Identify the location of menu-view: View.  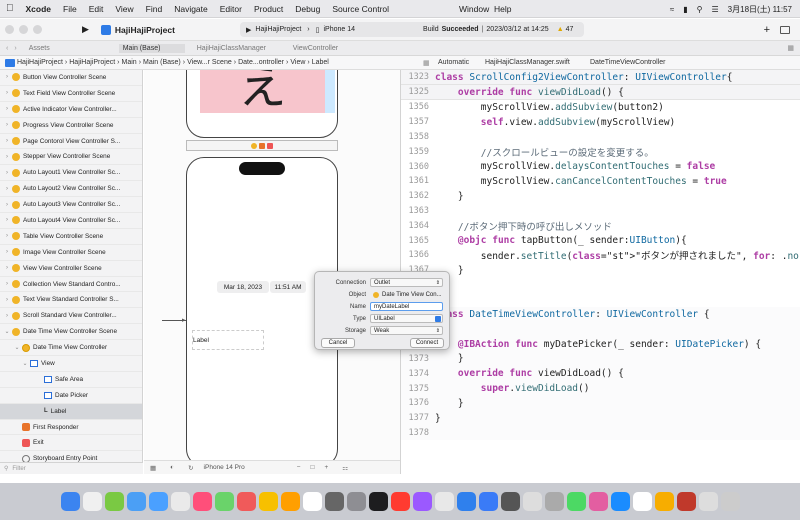
(124, 9).